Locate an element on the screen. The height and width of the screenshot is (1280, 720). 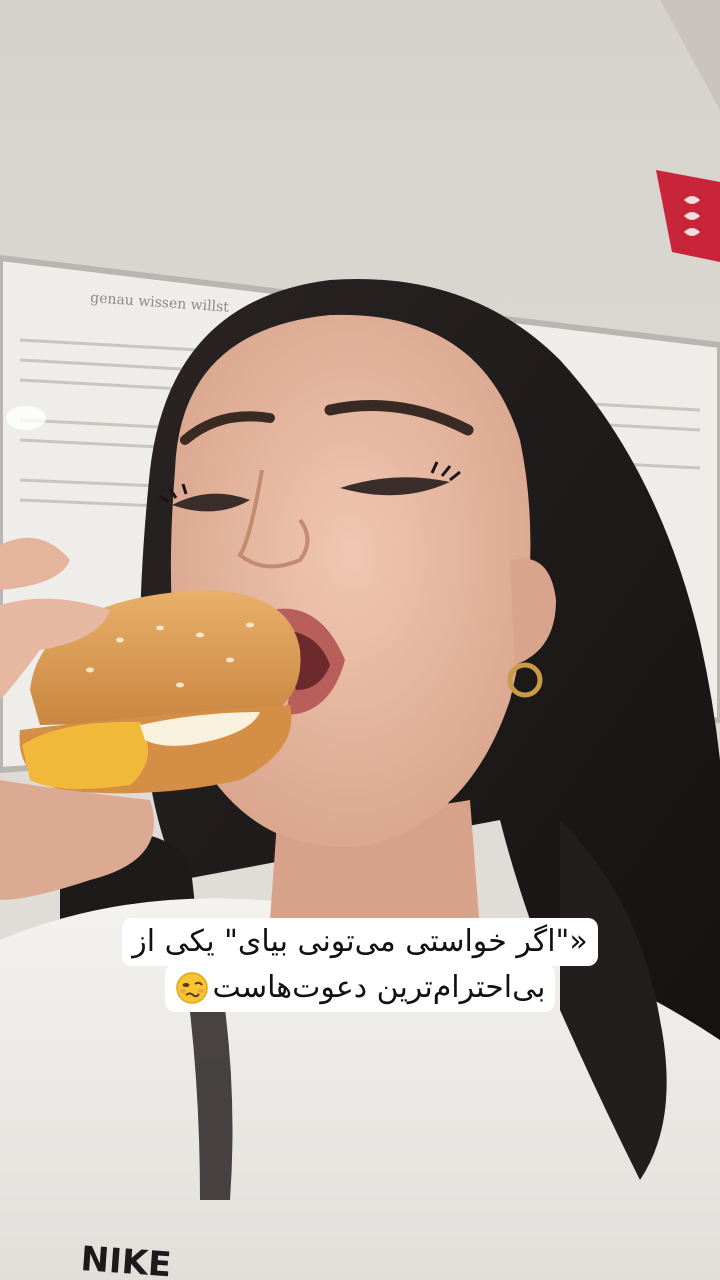
caption-line-2-box: بی‌احترام‌ترین دعوت‌هاست is located at coordinates (360, 988).